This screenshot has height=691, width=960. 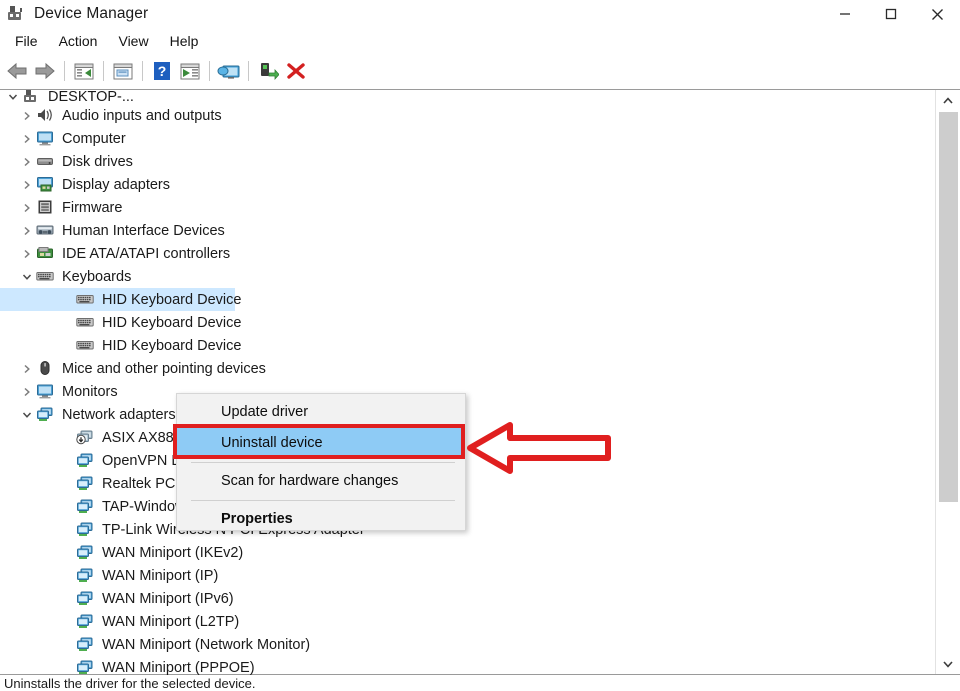 What do you see at coordinates (80, 41) in the screenshot?
I see `menu-action: Action` at bounding box center [80, 41].